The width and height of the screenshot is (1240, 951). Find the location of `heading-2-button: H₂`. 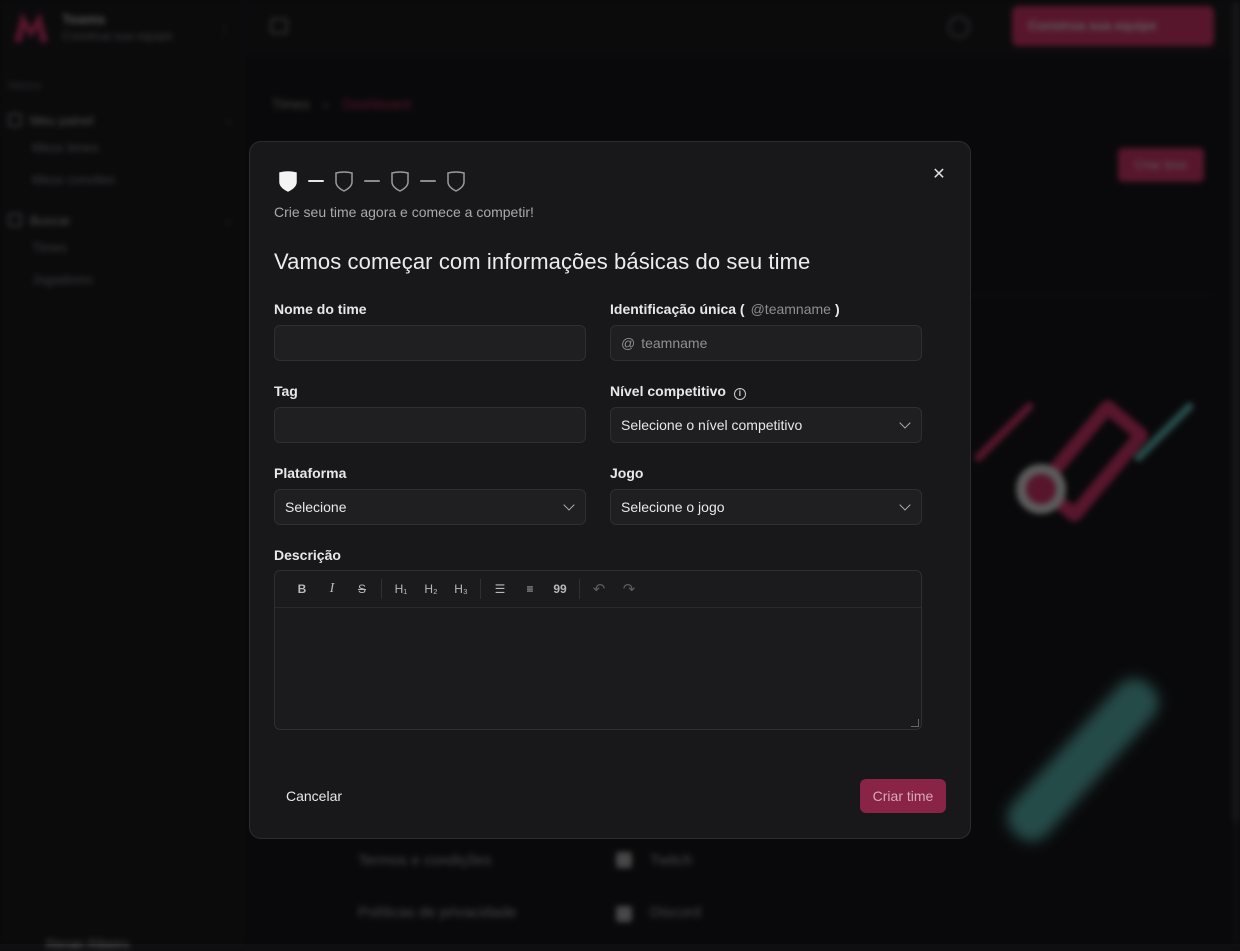

heading-2-button: H₂ is located at coordinates (431, 589).